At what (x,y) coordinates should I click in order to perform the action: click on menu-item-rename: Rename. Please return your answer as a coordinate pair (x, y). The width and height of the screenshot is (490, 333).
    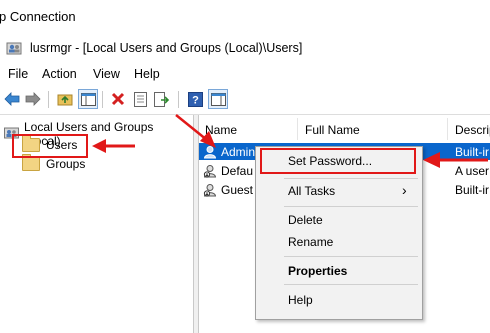
    Looking at the image, I should click on (339, 242).